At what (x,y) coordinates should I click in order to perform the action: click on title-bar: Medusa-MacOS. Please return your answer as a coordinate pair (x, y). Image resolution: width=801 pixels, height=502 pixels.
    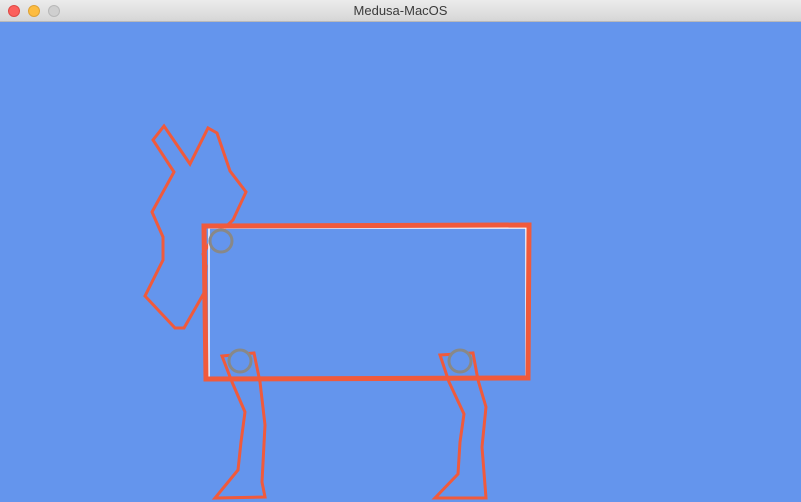
    Looking at the image, I should click on (400, 11).